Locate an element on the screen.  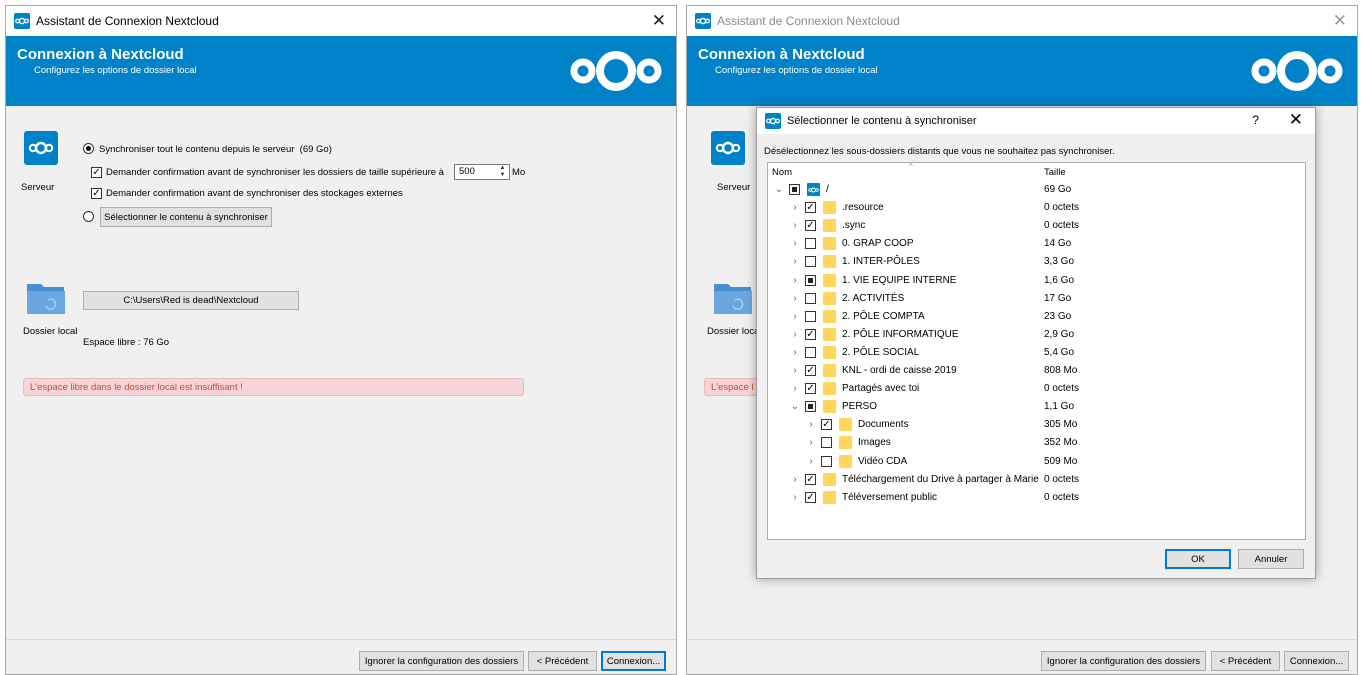
folder-size: 352 Mo is located at coordinates (1061, 443).